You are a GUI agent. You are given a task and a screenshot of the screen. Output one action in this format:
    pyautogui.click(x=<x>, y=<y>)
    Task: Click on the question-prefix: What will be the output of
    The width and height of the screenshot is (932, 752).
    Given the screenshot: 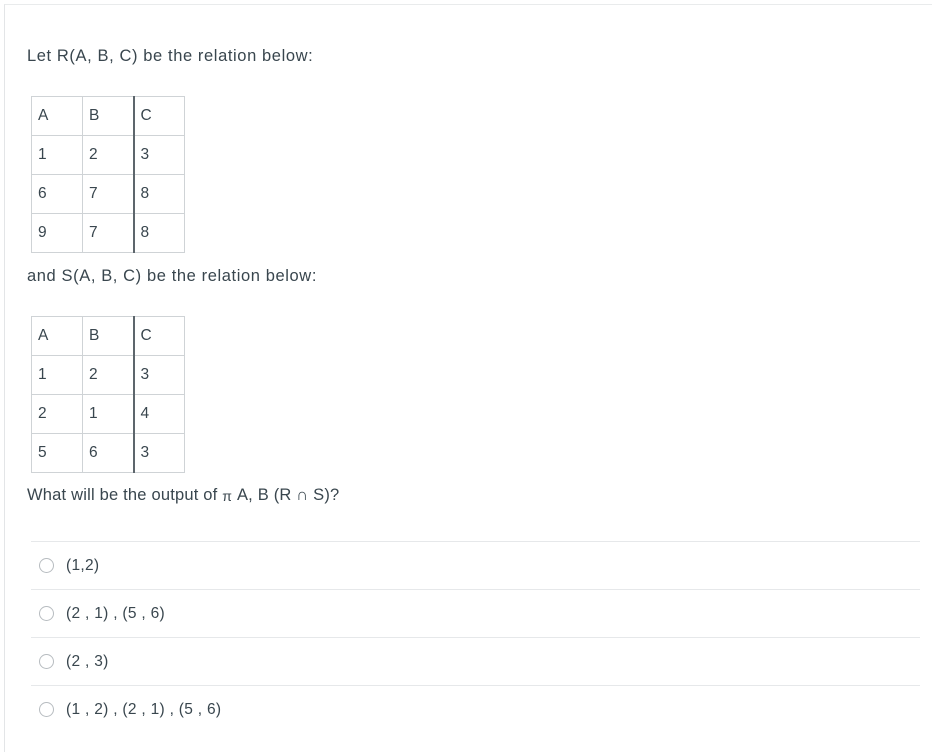 What is the action you would take?
    pyautogui.click(x=122, y=495)
    